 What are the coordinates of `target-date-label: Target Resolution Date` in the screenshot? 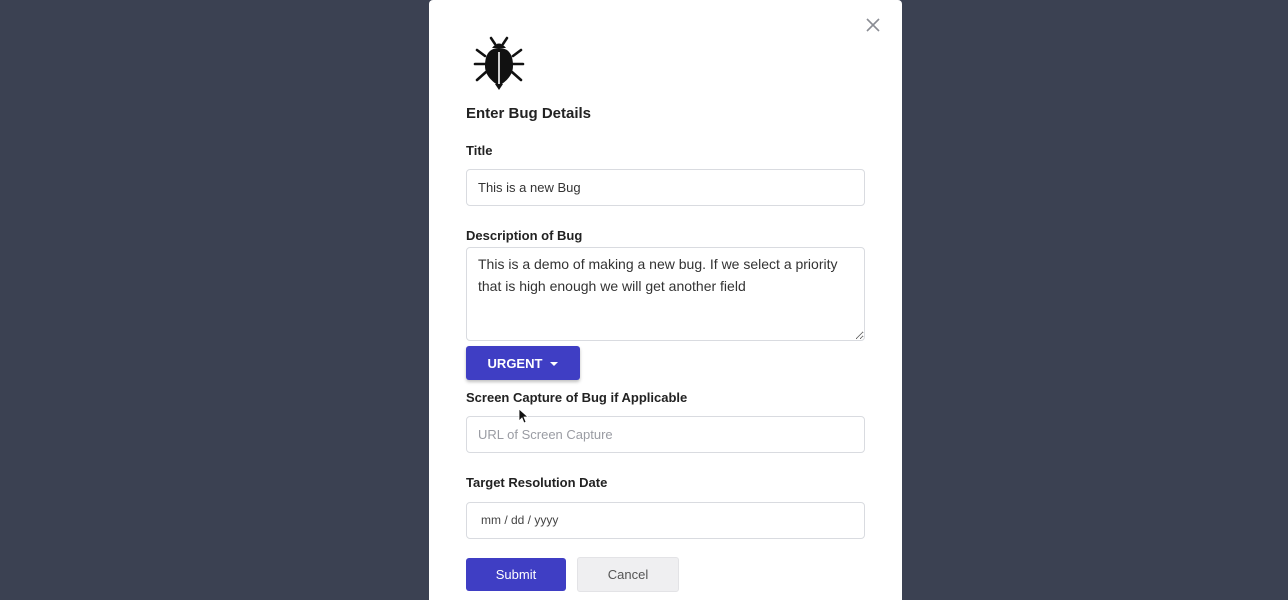 It's located at (537, 482).